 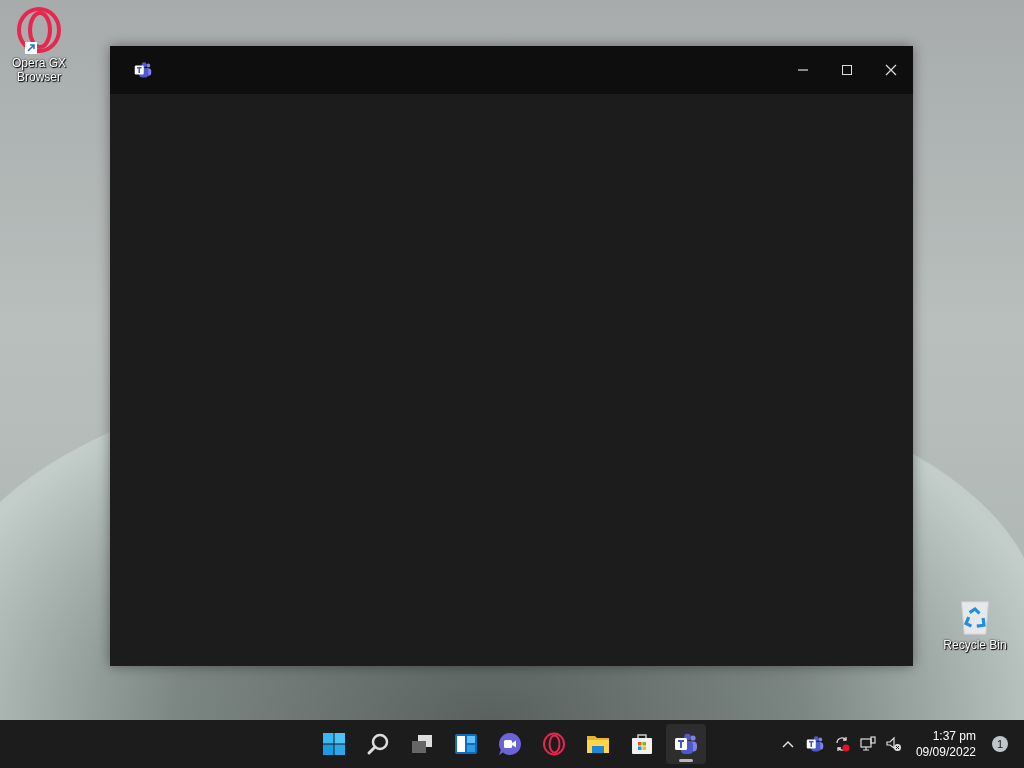 What do you see at coordinates (422, 744) in the screenshot?
I see `stacked-windows-icon` at bounding box center [422, 744].